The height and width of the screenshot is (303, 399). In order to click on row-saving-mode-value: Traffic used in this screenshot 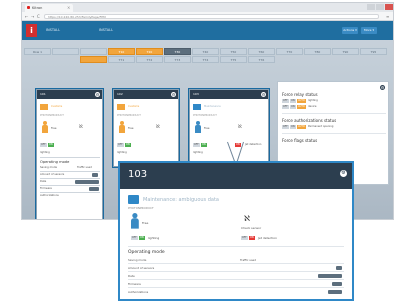, I will do `click(248, 260)`.